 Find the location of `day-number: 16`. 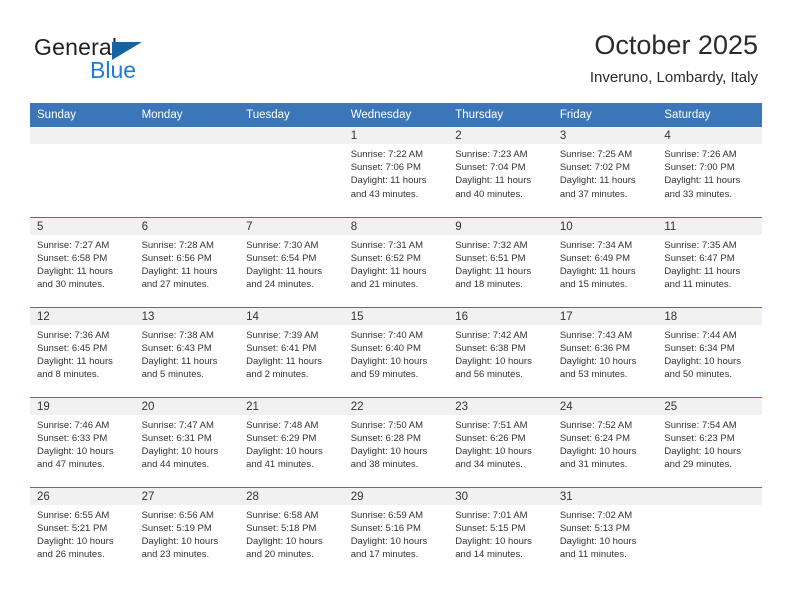

day-number: 16 is located at coordinates (500, 316).